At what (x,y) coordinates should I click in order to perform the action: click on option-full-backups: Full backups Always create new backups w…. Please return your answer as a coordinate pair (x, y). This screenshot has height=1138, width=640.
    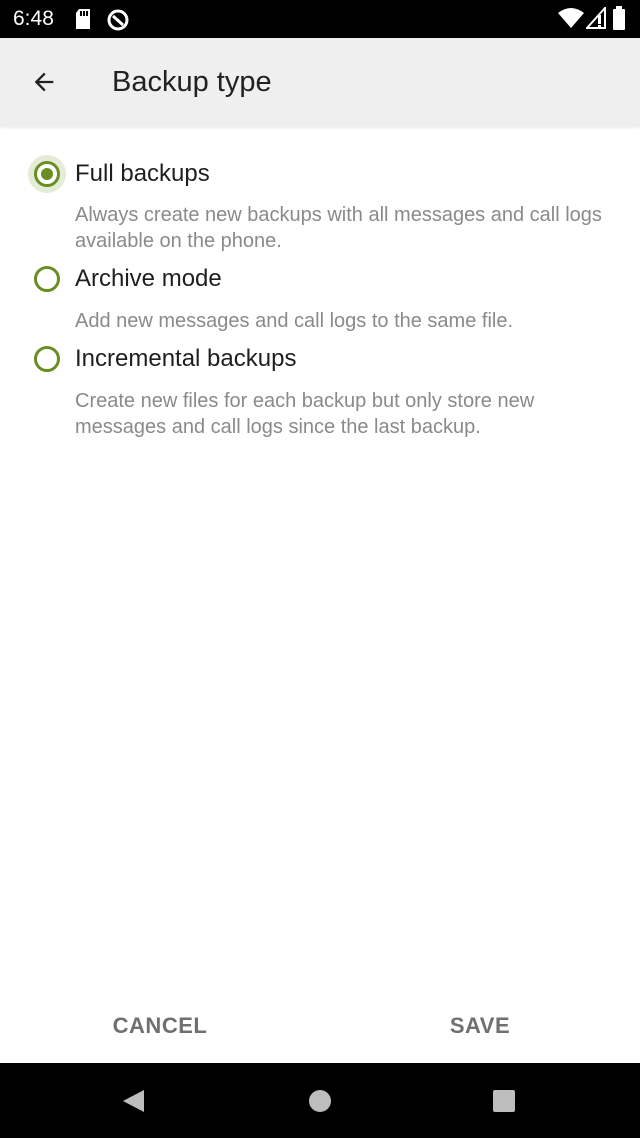
    Looking at the image, I should click on (320, 202).